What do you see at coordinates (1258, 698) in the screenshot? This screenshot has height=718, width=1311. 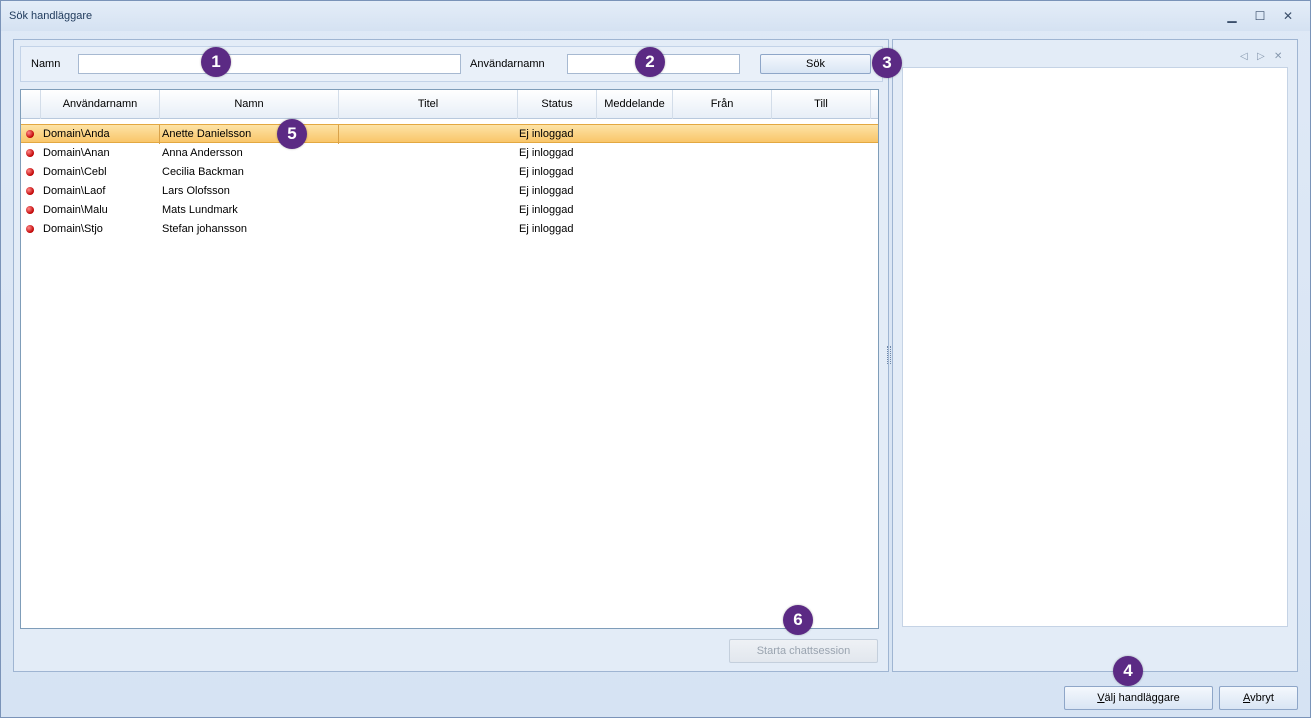 I see `cancel-button: Avbryt` at bounding box center [1258, 698].